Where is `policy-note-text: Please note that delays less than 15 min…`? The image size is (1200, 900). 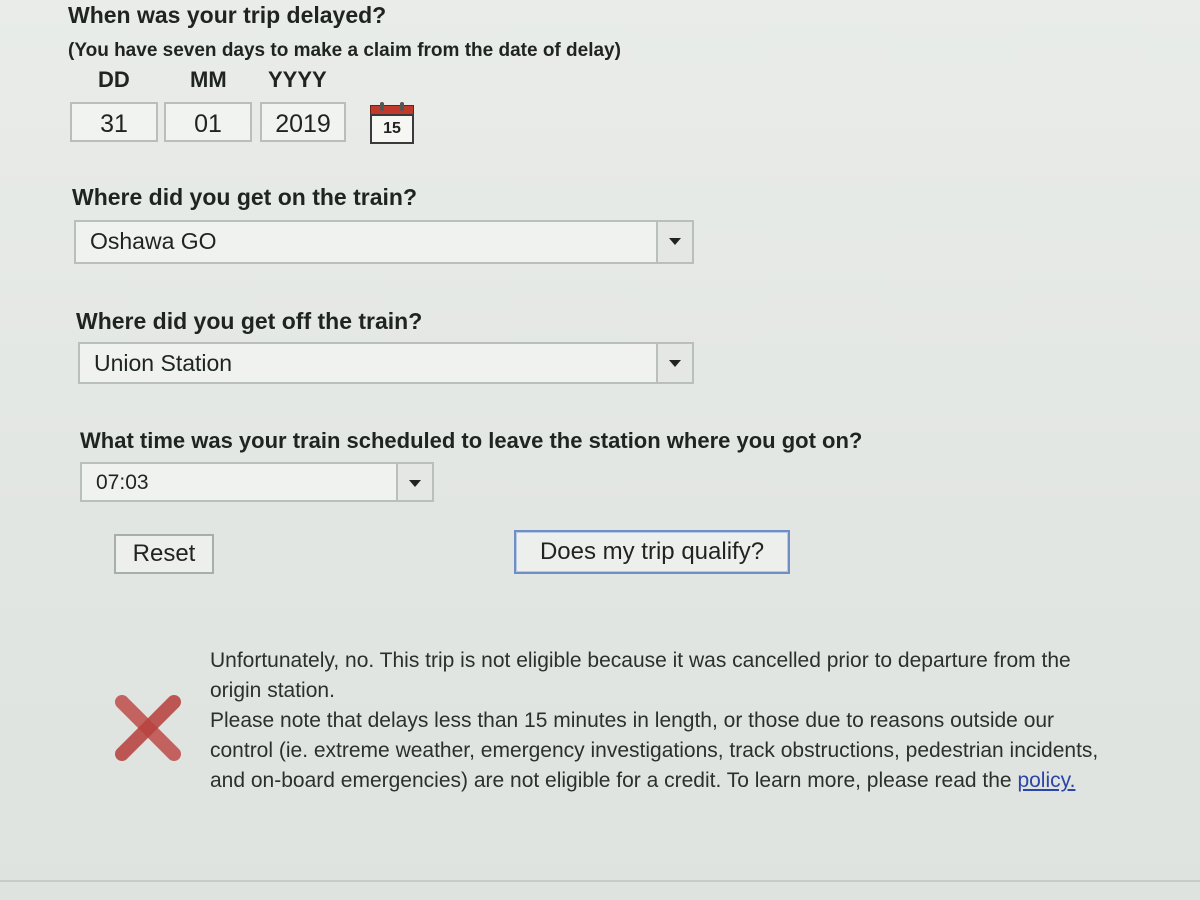
policy-note-text: Please note that delays less than 15 min… is located at coordinates (654, 750).